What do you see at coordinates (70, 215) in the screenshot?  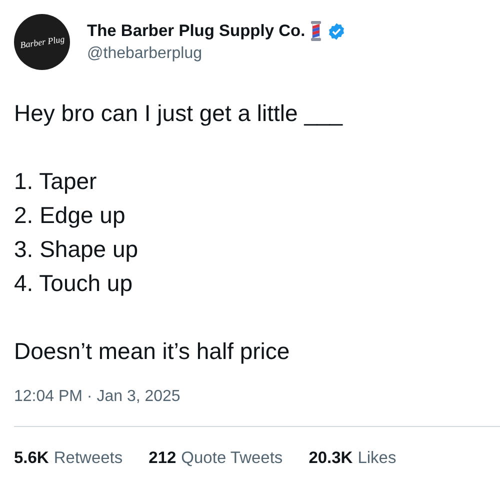 I see `tweet-text-line: 2. Edge up` at bounding box center [70, 215].